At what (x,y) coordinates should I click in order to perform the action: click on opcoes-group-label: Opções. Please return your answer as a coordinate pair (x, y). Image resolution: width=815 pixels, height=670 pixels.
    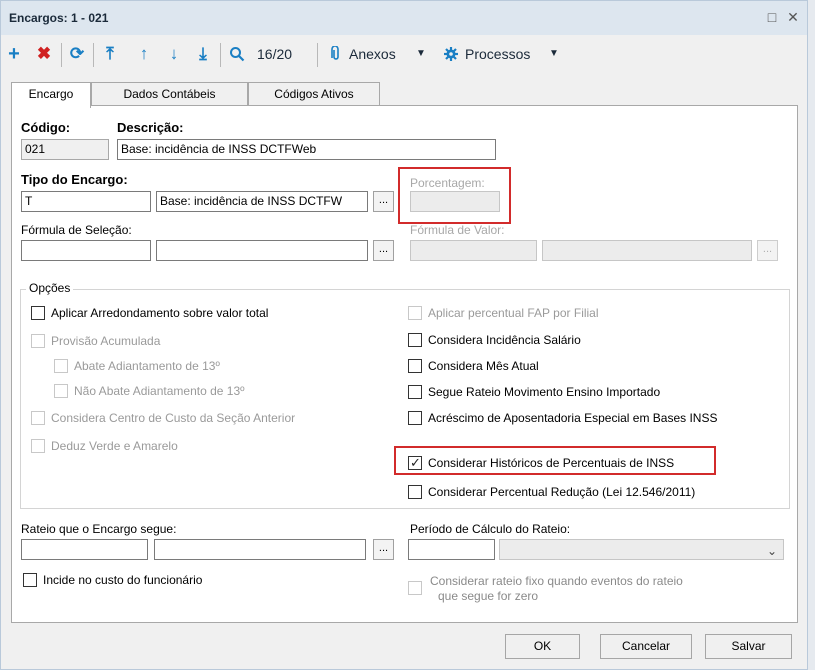
    Looking at the image, I should click on (50, 288).